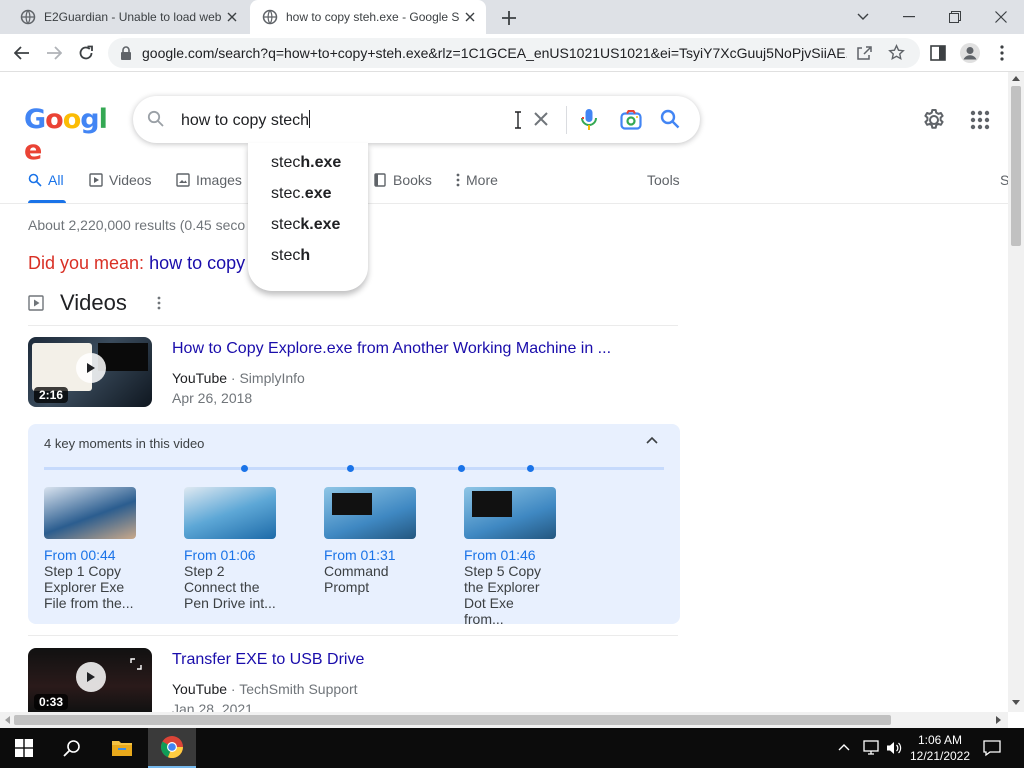  I want to click on divider, so click(566, 120).